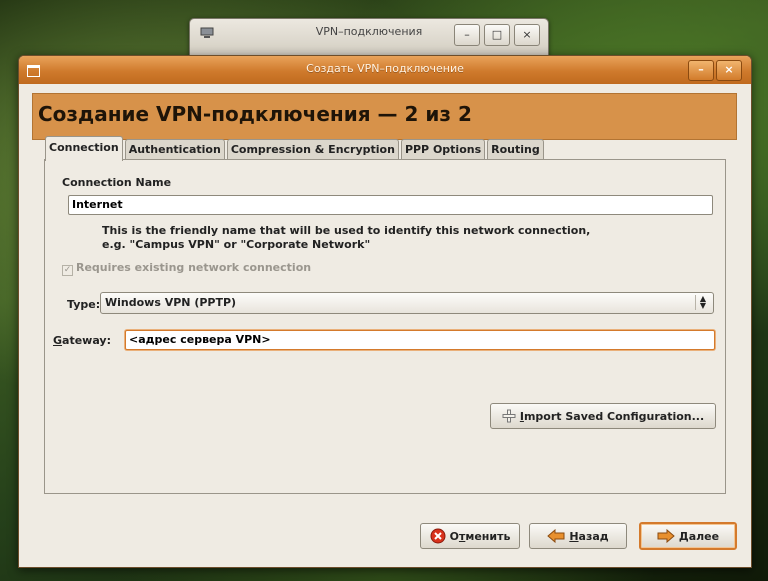 The image size is (768, 581). Describe the element at coordinates (556, 536) in the screenshot. I see `arrow-left-icon` at that location.